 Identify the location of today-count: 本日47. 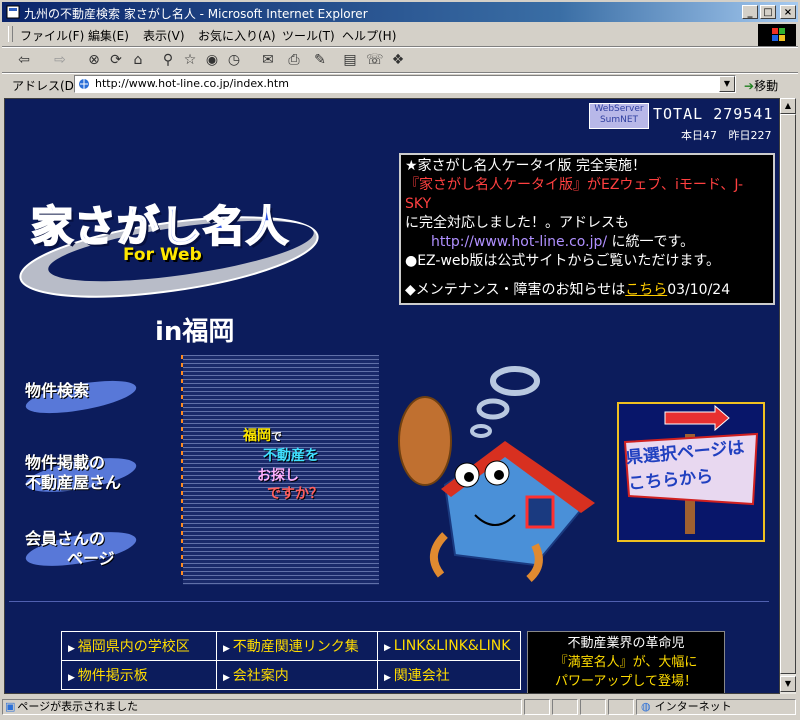
(699, 135).